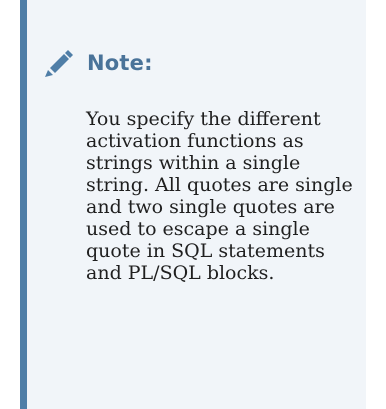 The height and width of the screenshot is (409, 386). I want to click on note-title: Note:, so click(120, 63).